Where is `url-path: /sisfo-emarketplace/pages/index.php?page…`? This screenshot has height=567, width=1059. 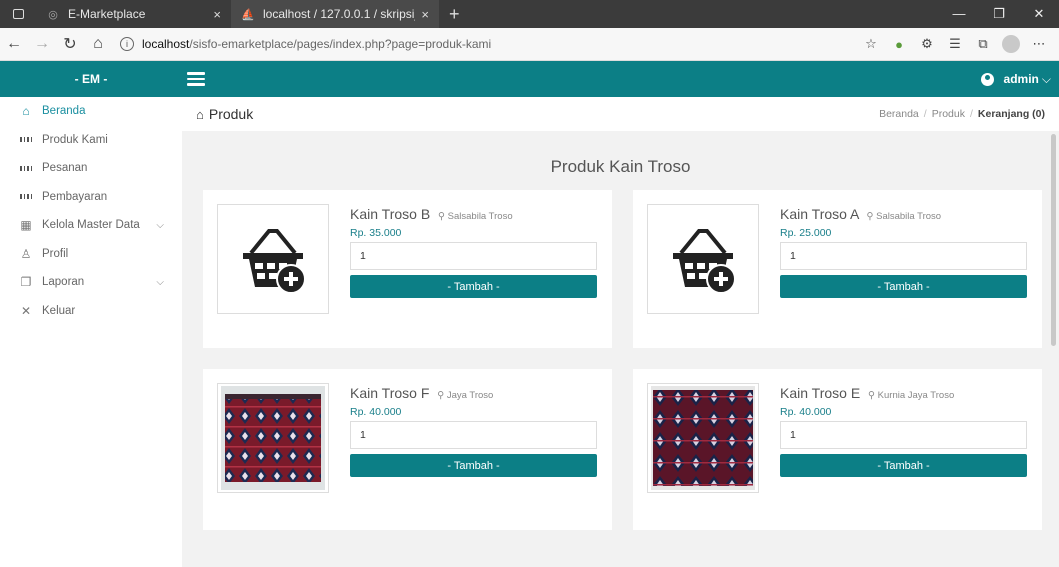
url-path: /sisfo-emarketplace/pages/index.php?page… is located at coordinates (340, 44).